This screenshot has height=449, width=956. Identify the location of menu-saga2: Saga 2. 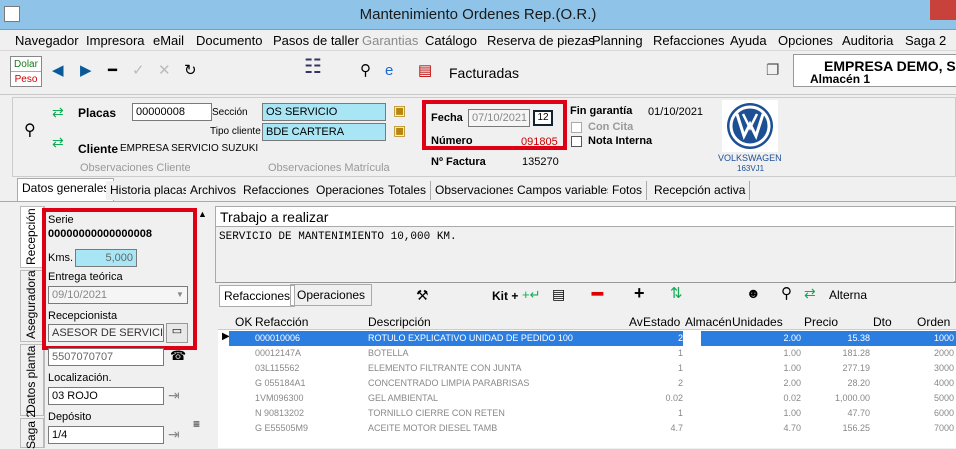
(925, 40).